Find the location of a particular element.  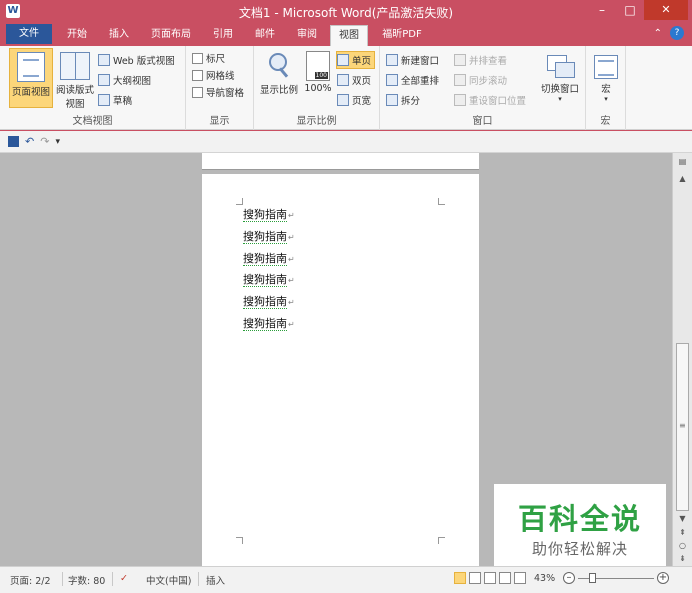

language-indicator: 中文(中国) is located at coordinates (168, 580).